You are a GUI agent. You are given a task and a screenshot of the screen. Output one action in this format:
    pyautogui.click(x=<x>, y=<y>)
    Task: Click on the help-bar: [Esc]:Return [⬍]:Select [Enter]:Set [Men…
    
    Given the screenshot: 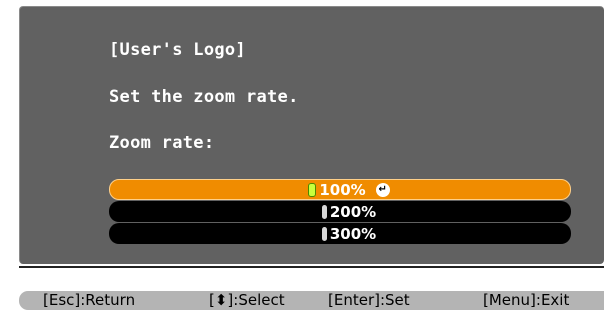 What is the action you would take?
    pyautogui.click(x=311, y=300)
    